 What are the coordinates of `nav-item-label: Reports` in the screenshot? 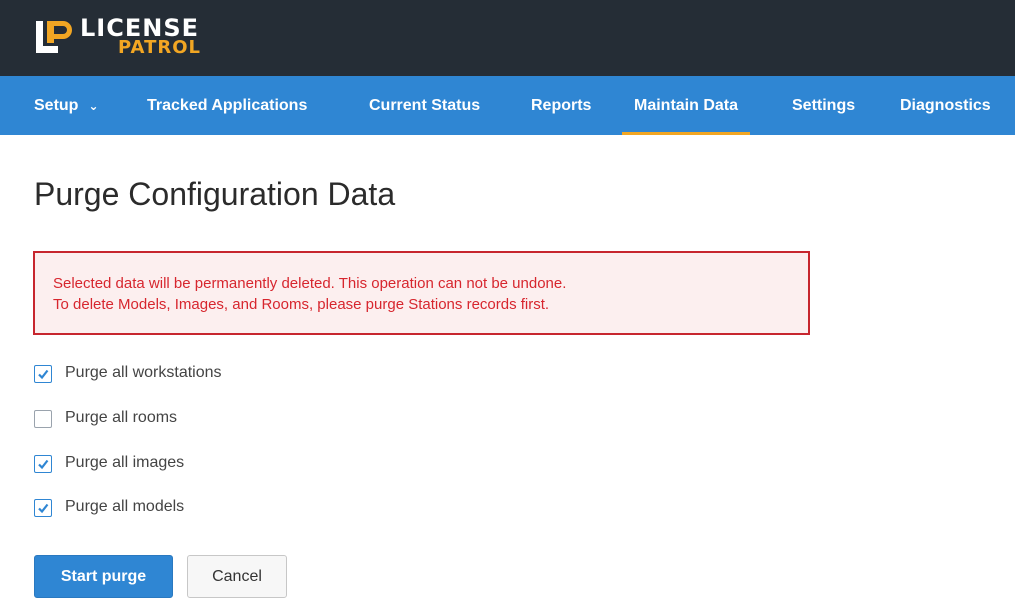 It's located at (561, 105).